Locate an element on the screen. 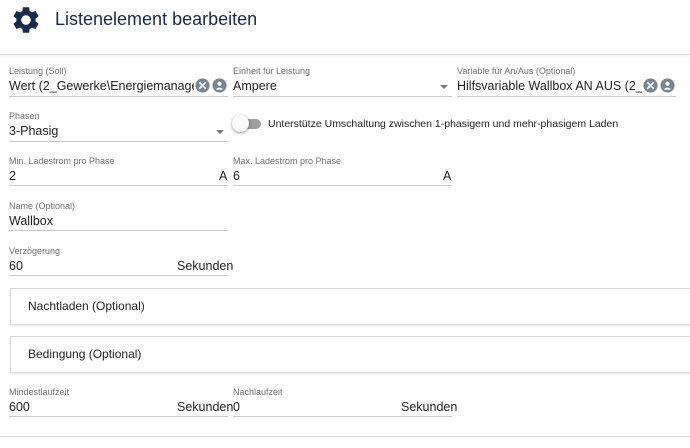 Image resolution: width=690 pixels, height=448 pixels. bedingung-panel-title: Bedingung (Optional) is located at coordinates (85, 354).